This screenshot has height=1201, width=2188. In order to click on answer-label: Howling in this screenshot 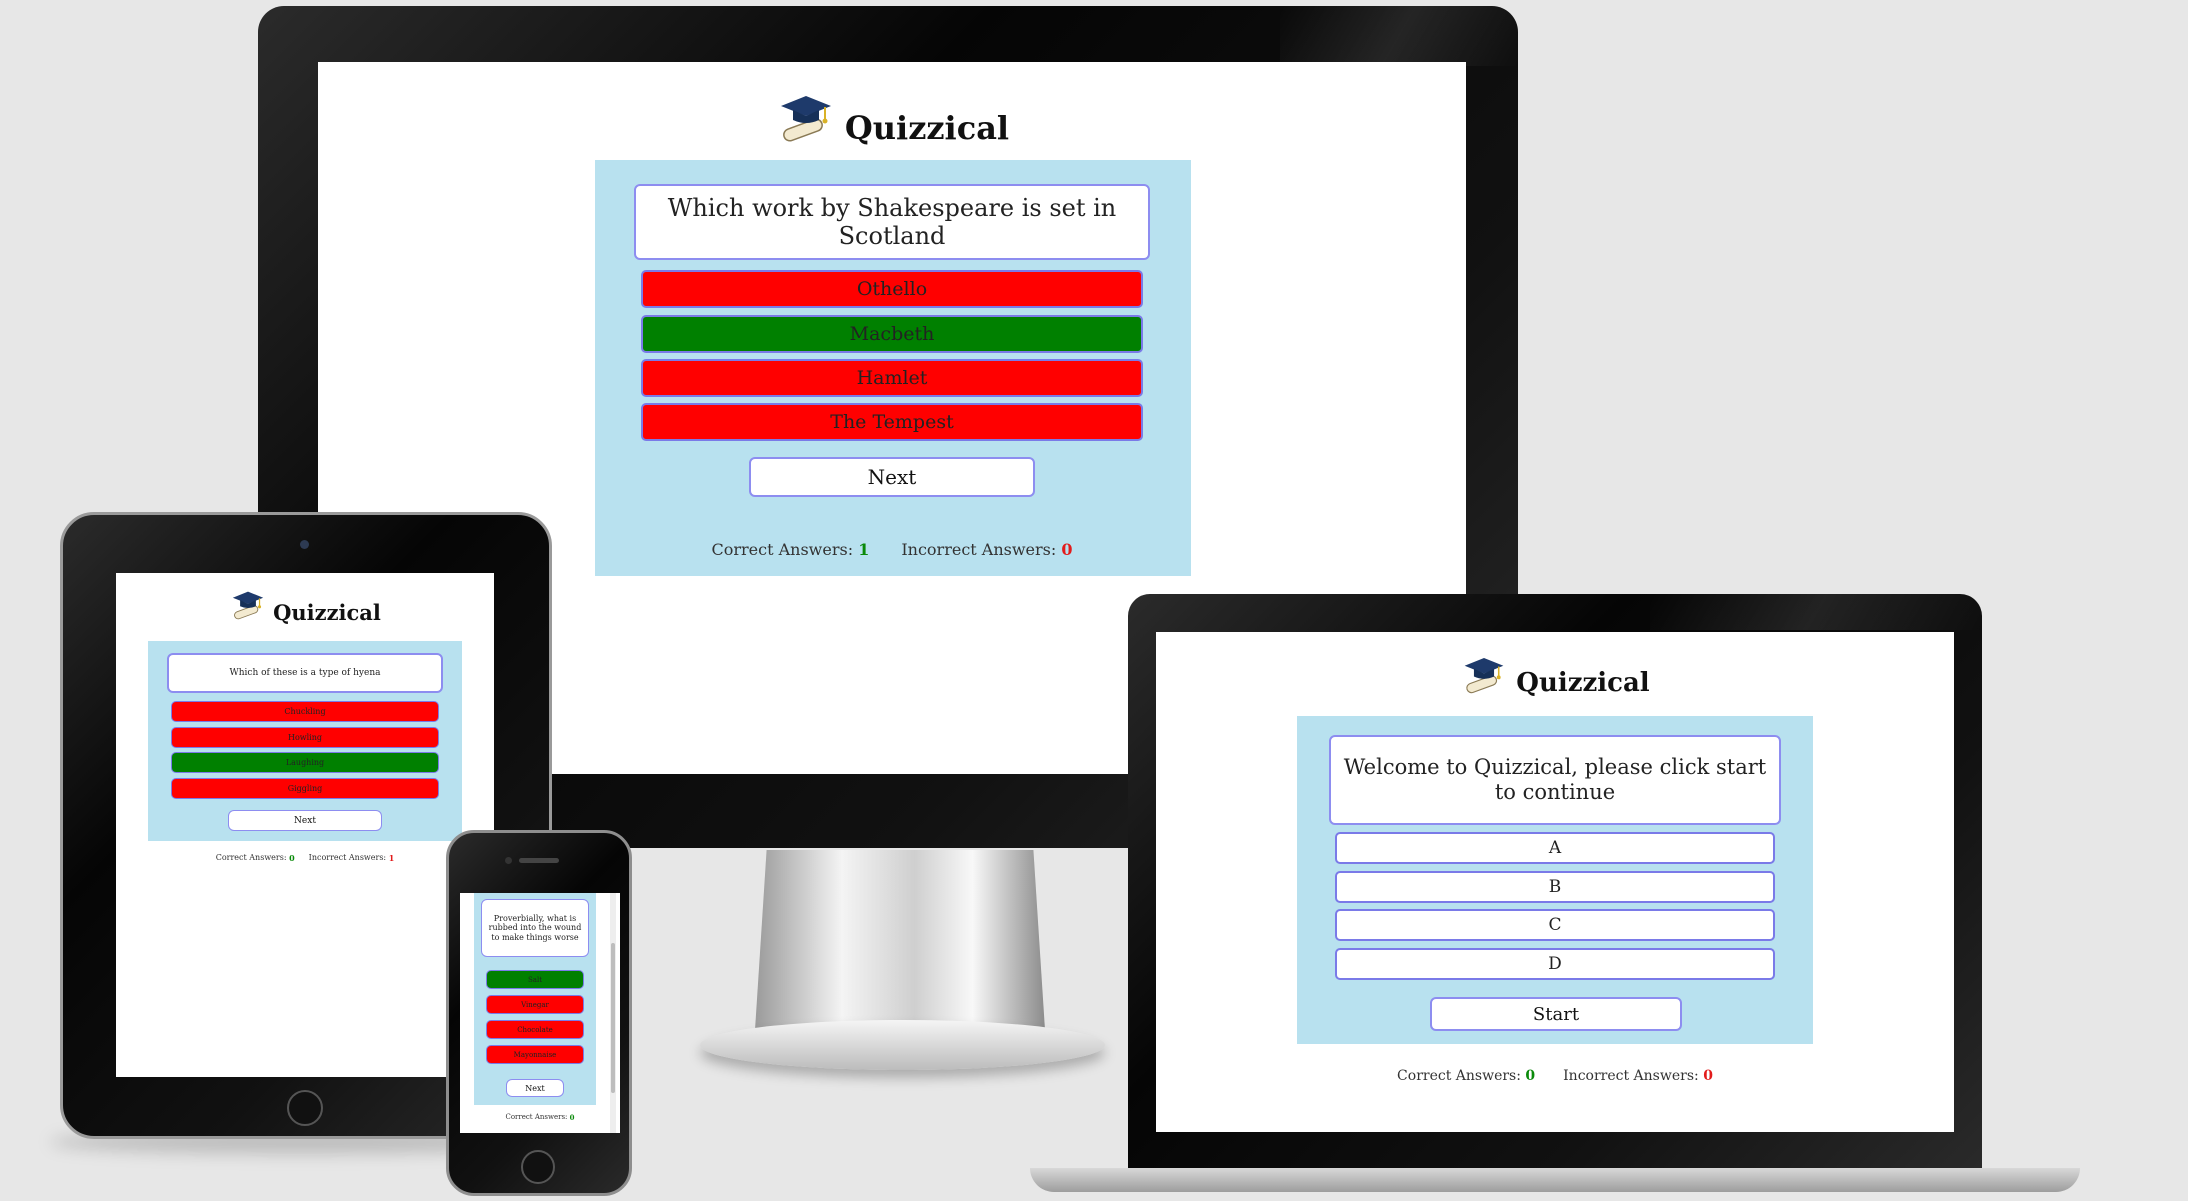, I will do `click(305, 737)`.